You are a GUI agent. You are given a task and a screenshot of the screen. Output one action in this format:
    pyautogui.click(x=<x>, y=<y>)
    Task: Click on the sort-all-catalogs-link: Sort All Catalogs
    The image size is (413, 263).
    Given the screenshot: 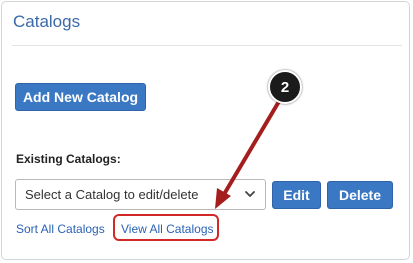 What is the action you would take?
    pyautogui.click(x=60, y=229)
    